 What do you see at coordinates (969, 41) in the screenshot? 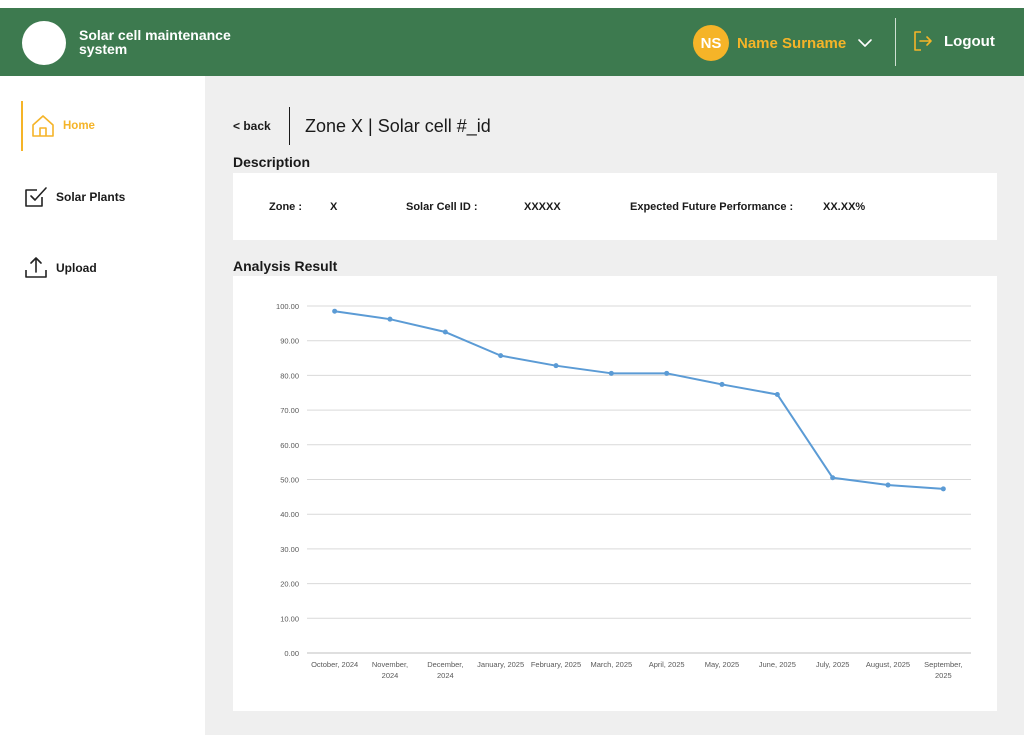
I see `logout-label: Logout` at bounding box center [969, 41].